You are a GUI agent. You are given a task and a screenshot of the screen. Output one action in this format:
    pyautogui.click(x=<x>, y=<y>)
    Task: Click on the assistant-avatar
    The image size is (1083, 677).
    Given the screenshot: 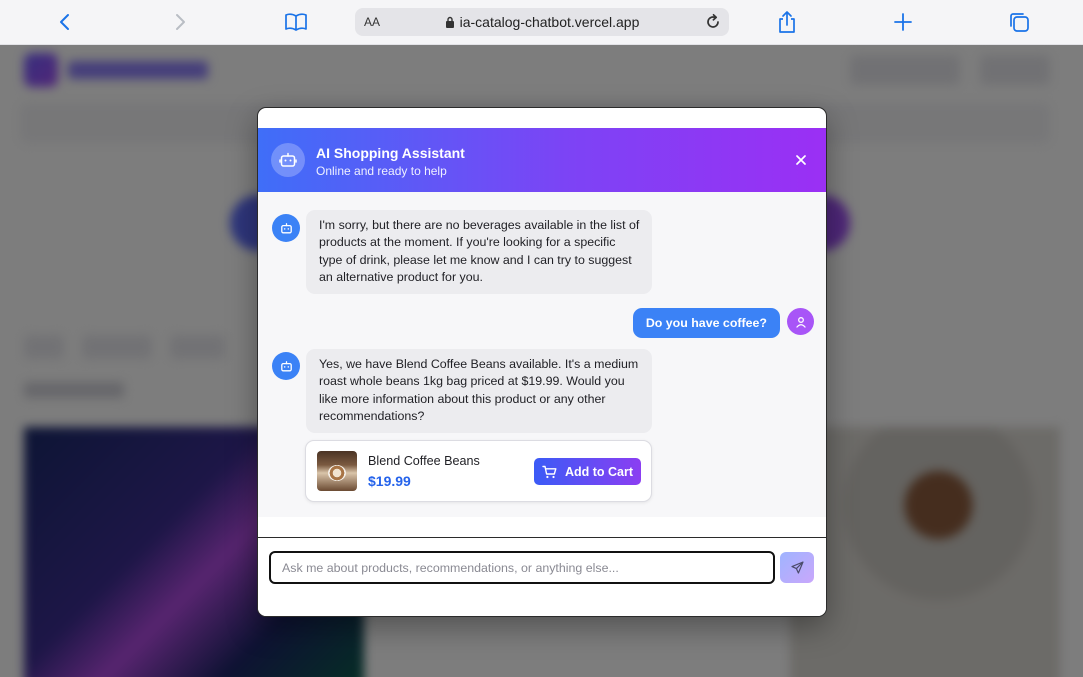 What is the action you would take?
    pyautogui.click(x=288, y=160)
    